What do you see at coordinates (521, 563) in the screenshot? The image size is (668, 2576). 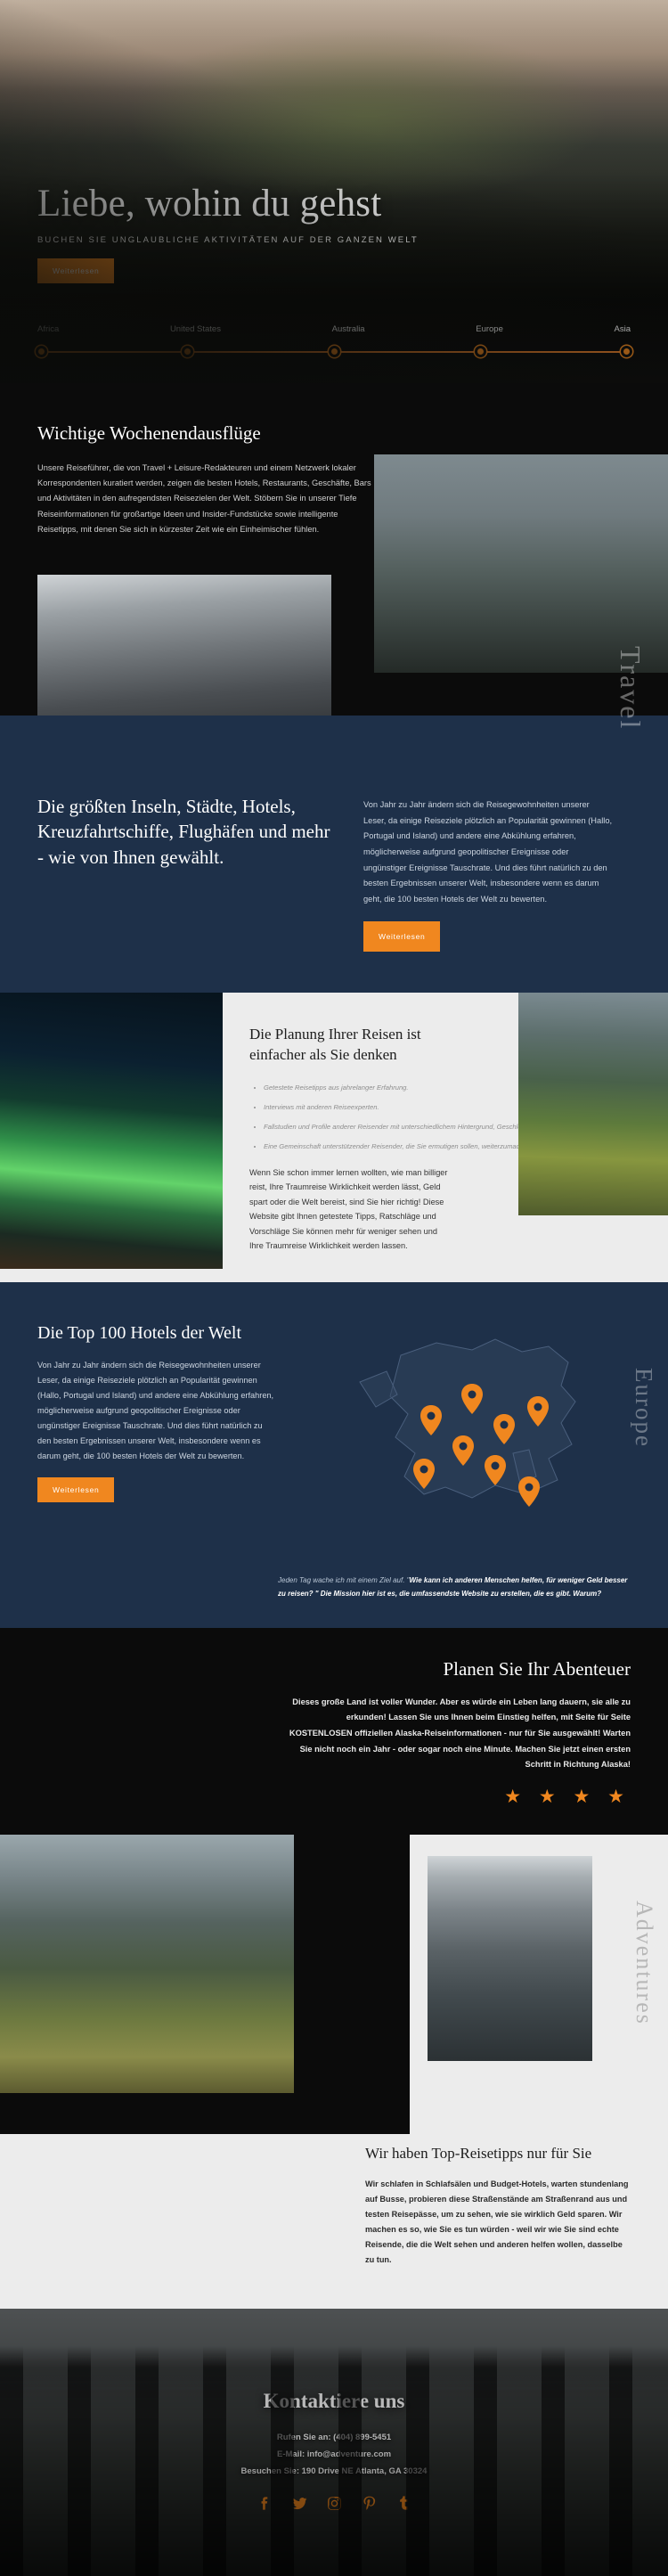 I see `highland-cow-image` at bounding box center [521, 563].